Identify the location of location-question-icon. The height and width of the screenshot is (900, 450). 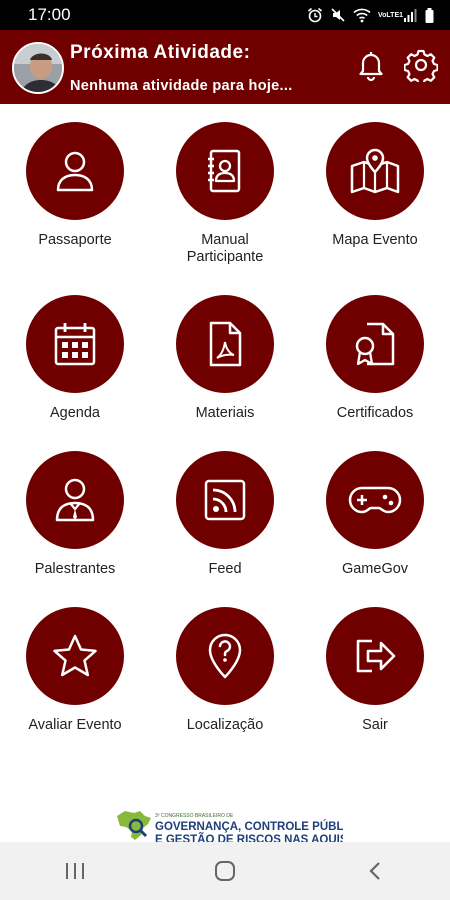
(225, 656).